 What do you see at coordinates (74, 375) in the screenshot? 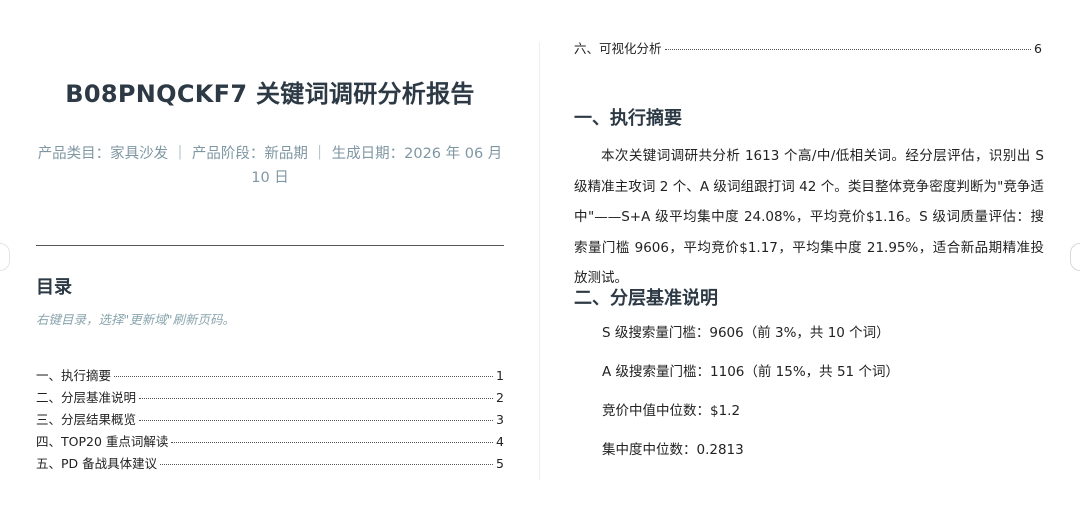
I see `toc-item-label: 一、执行摘要` at bounding box center [74, 375].